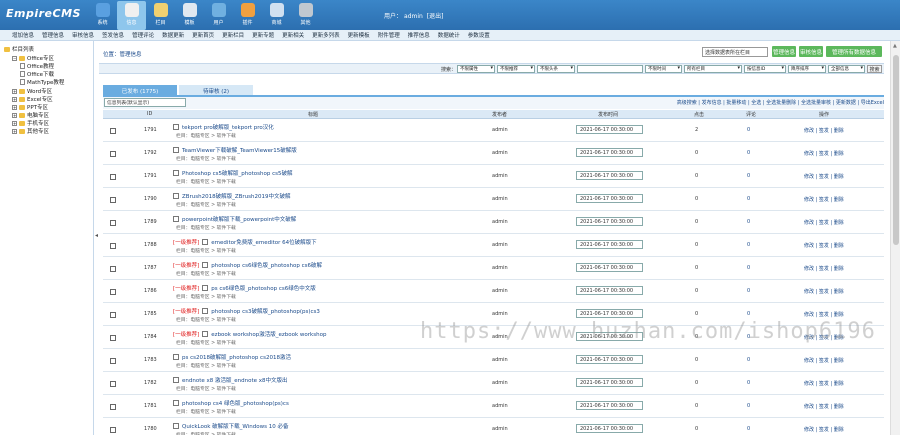 This screenshot has width=900, height=435. I want to click on class-select: 选择数据表所在栏目, so click(735, 52).